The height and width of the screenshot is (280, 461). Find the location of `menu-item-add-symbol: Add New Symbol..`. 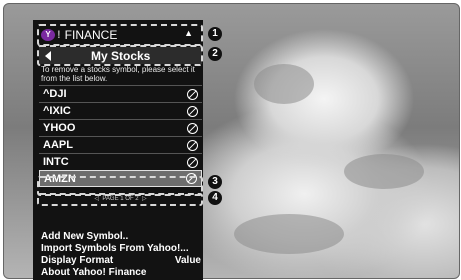

menu-item-add-symbol: Add New Symbol.. is located at coordinates (121, 237).